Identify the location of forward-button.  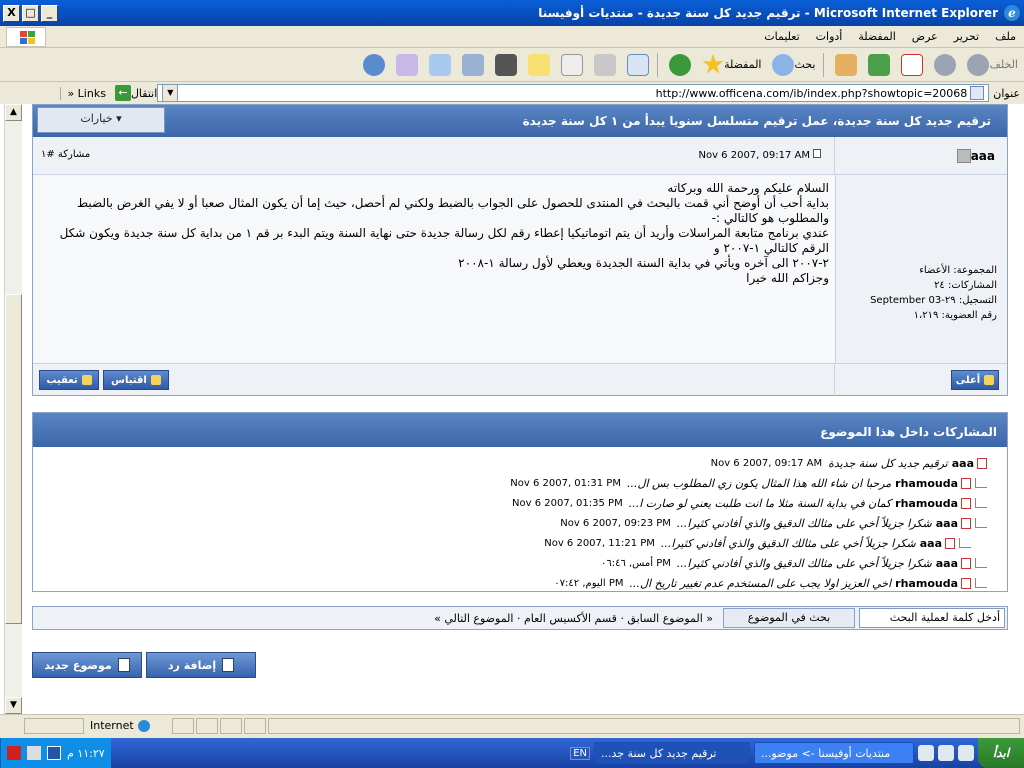
(944, 64).